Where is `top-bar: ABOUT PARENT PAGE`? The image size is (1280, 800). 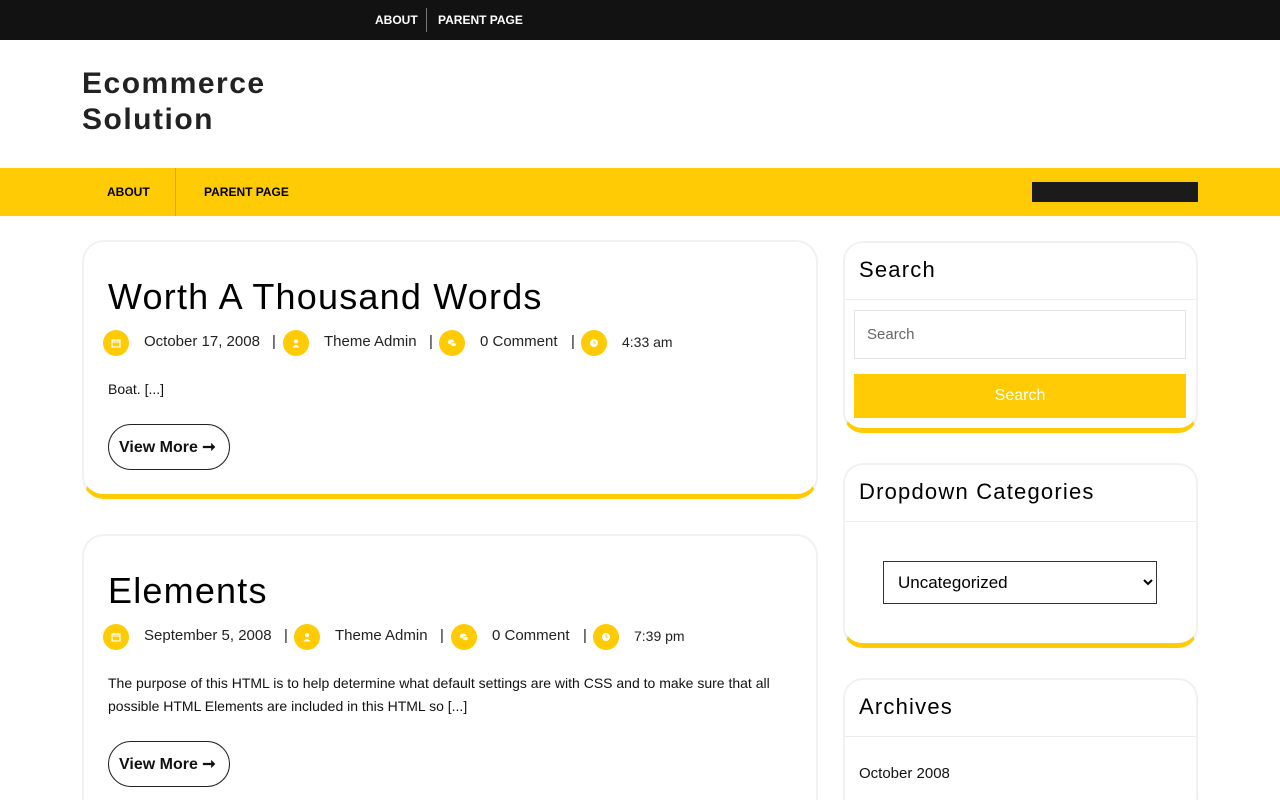
top-bar: ABOUT PARENT PAGE is located at coordinates (640, 20).